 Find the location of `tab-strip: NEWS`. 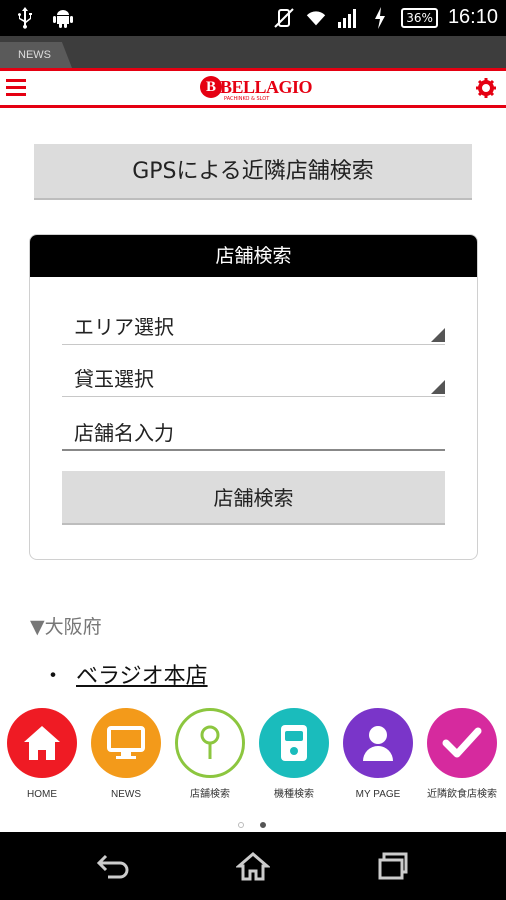

tab-strip: NEWS is located at coordinates (253, 52).